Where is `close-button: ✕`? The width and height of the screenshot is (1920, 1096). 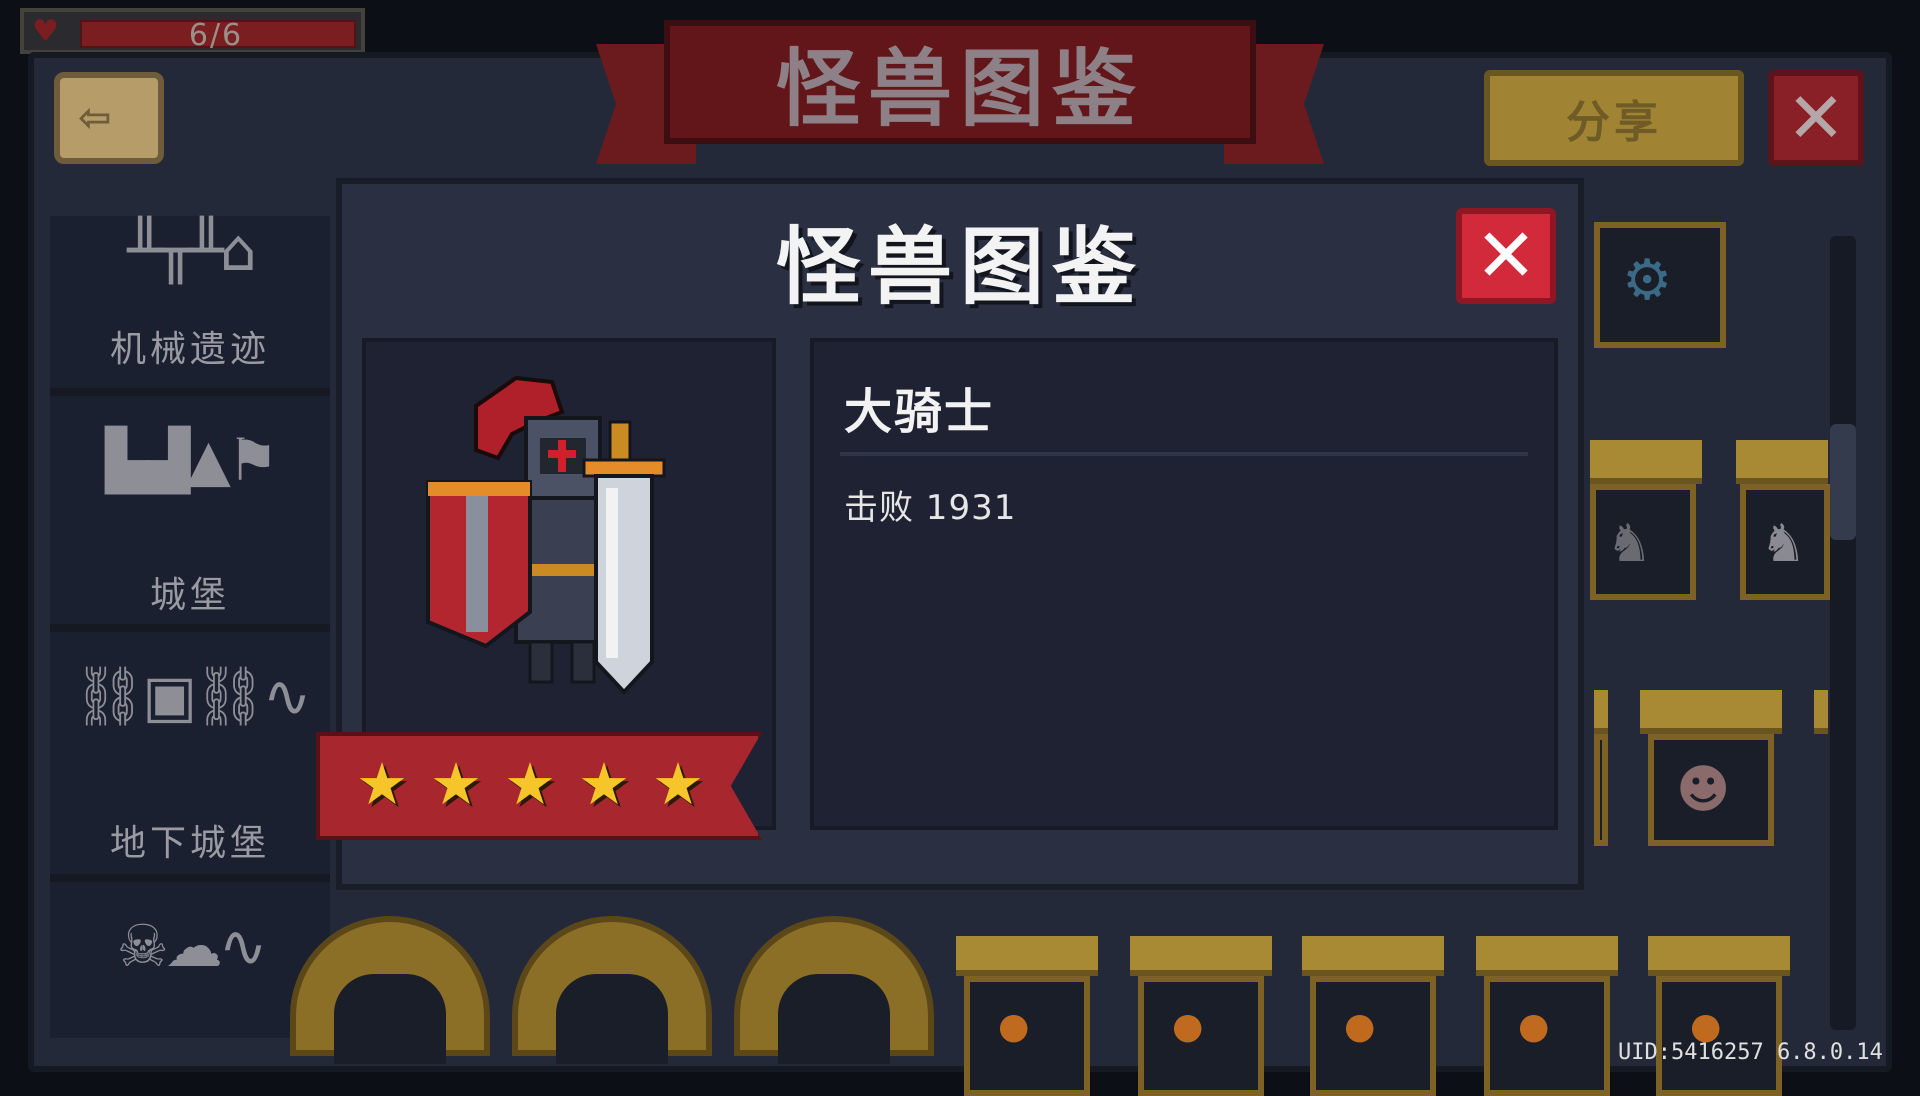
close-button: ✕ is located at coordinates (1816, 118).